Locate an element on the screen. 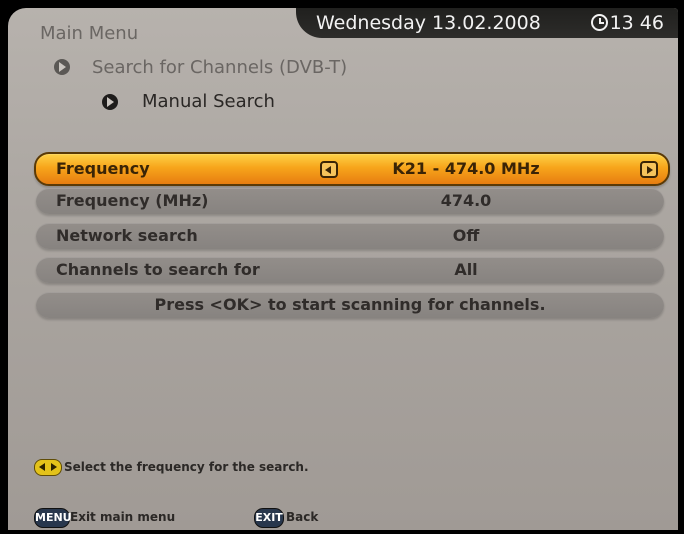  frequency-row: Frequency K21 - 474.0 MHz is located at coordinates (352, 169).